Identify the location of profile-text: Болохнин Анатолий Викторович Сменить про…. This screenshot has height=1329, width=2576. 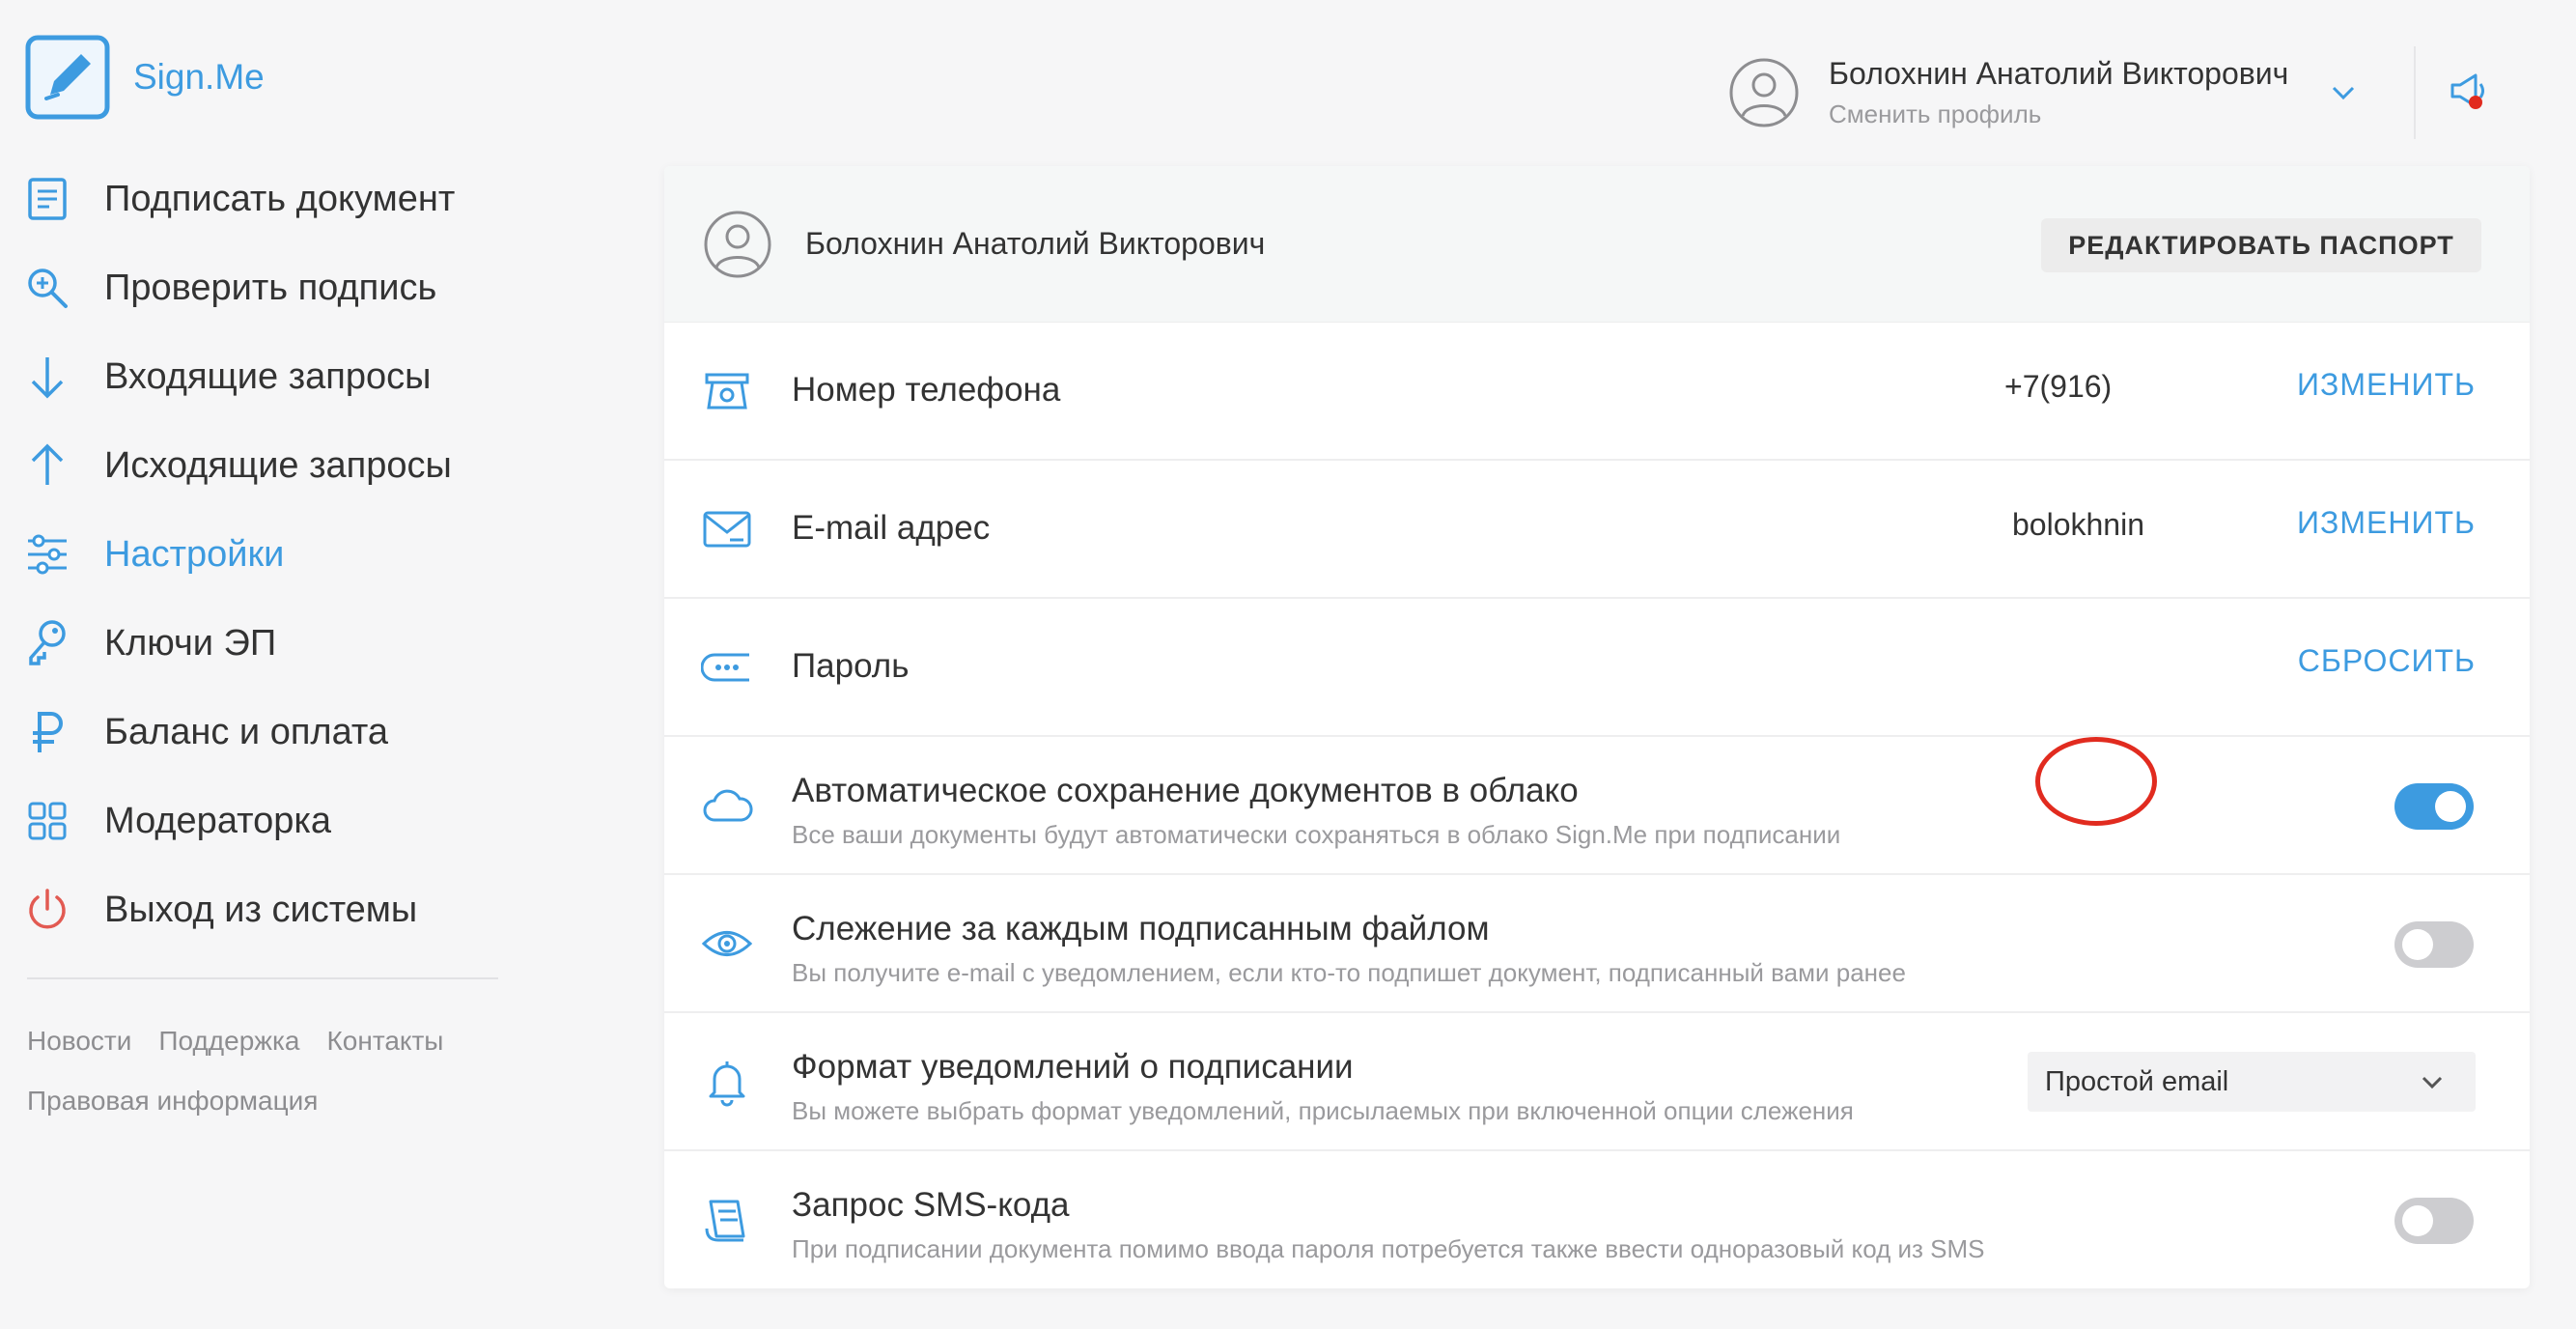
(2059, 92).